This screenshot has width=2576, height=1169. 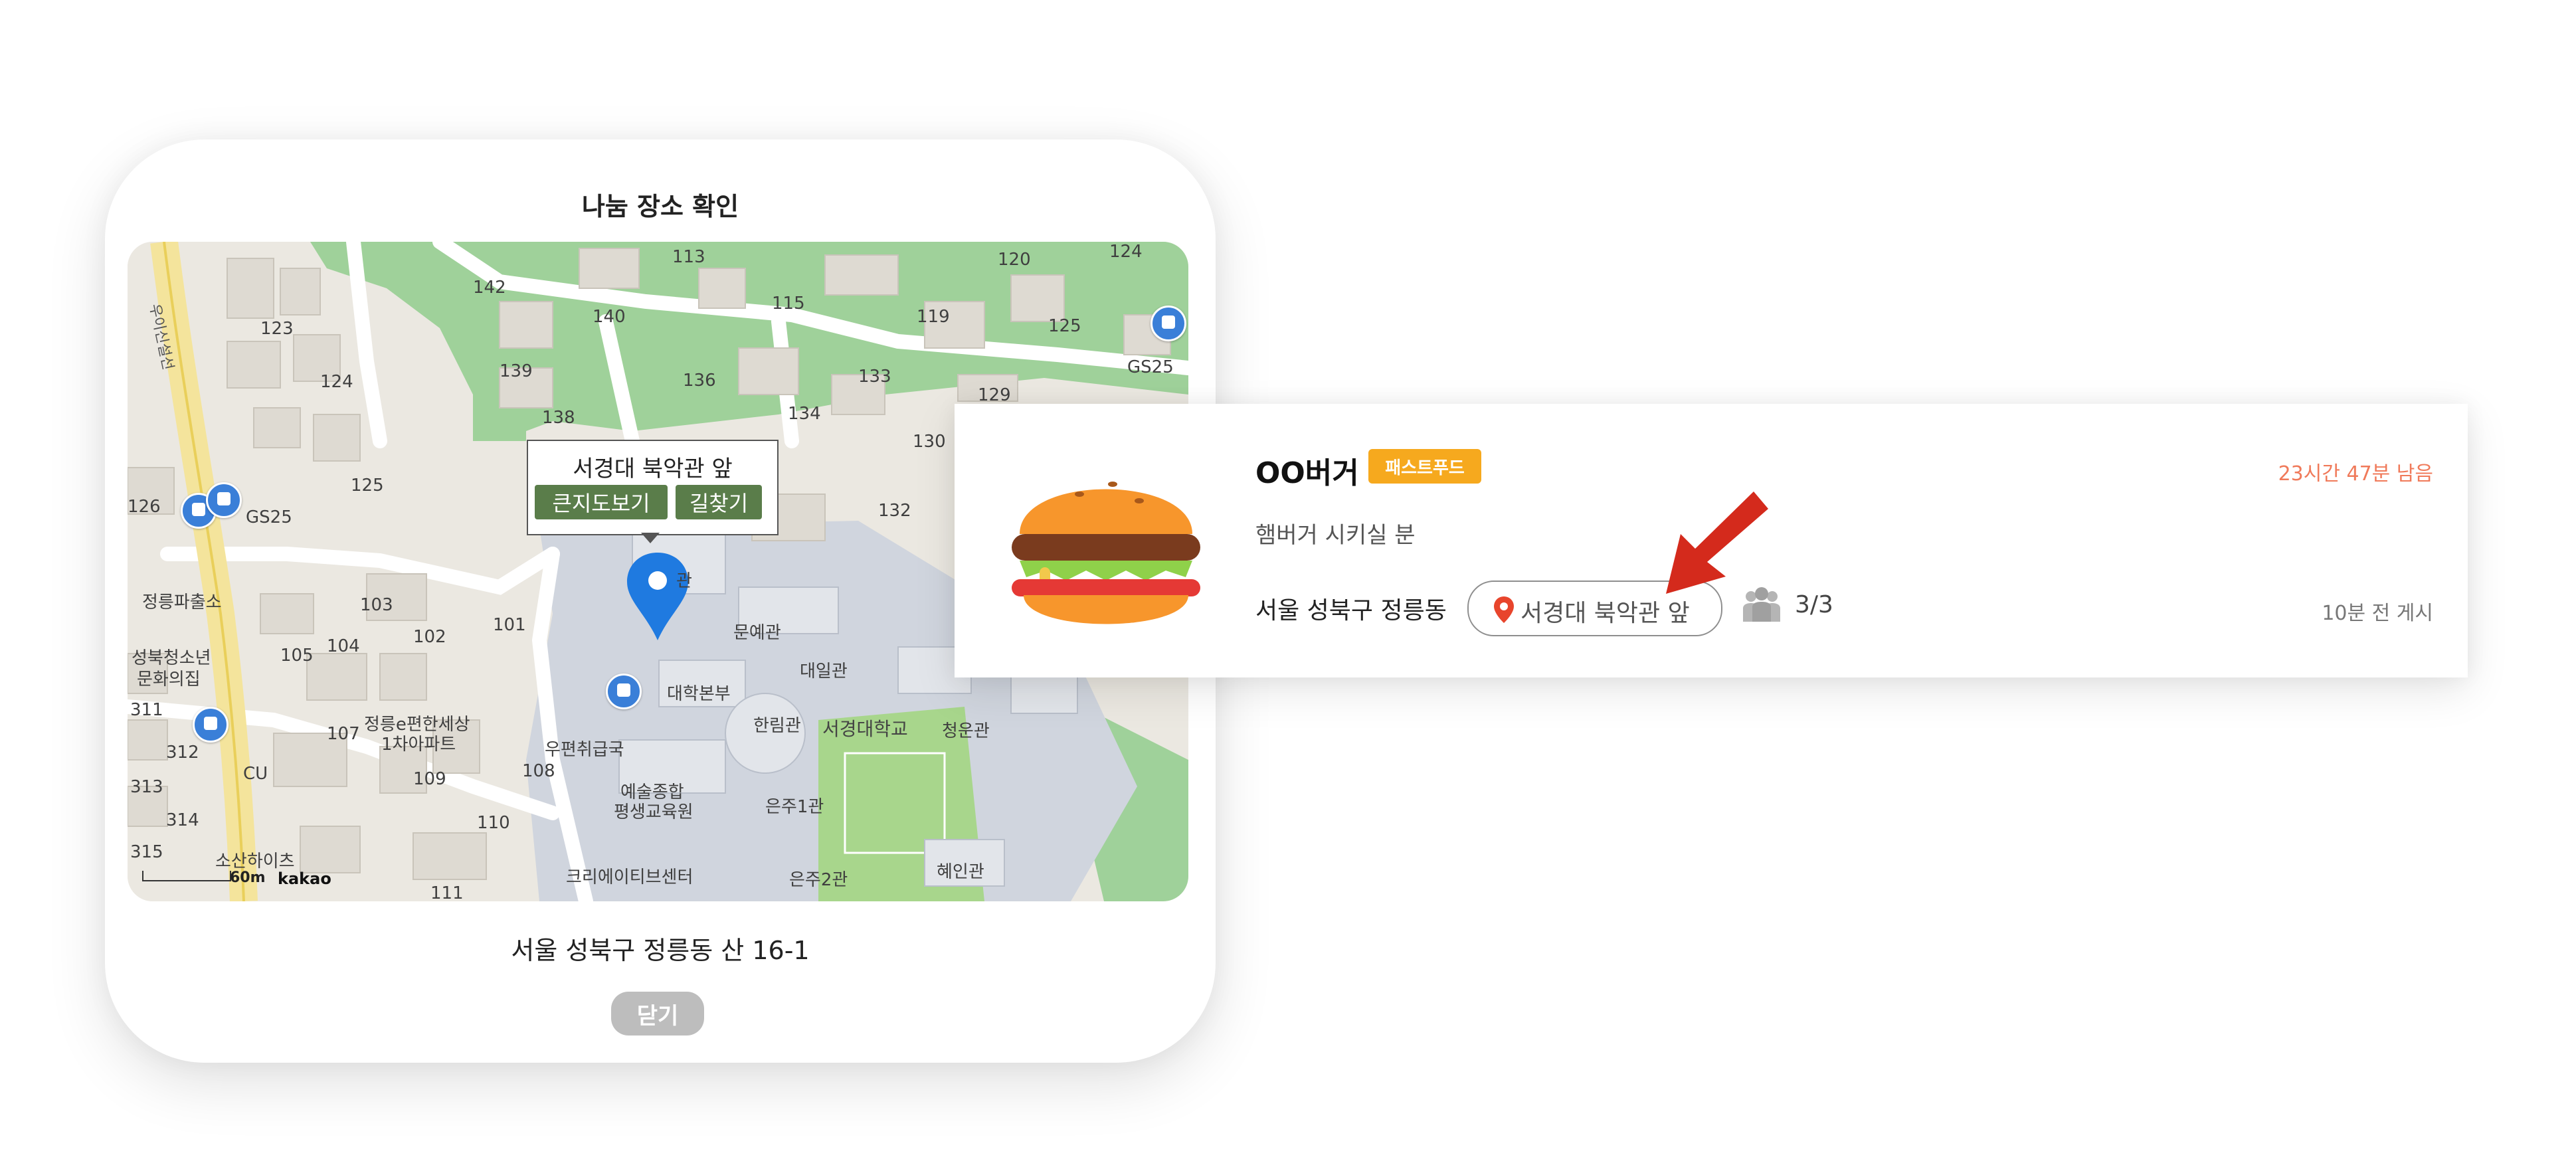 What do you see at coordinates (146, 710) in the screenshot?
I see `map-label: 311` at bounding box center [146, 710].